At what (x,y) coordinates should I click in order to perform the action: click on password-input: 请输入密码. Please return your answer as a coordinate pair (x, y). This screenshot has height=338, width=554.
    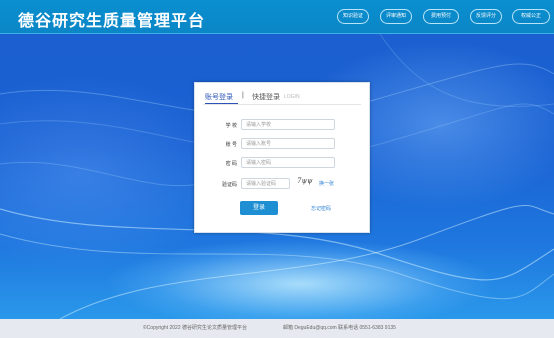
    Looking at the image, I should click on (288, 162).